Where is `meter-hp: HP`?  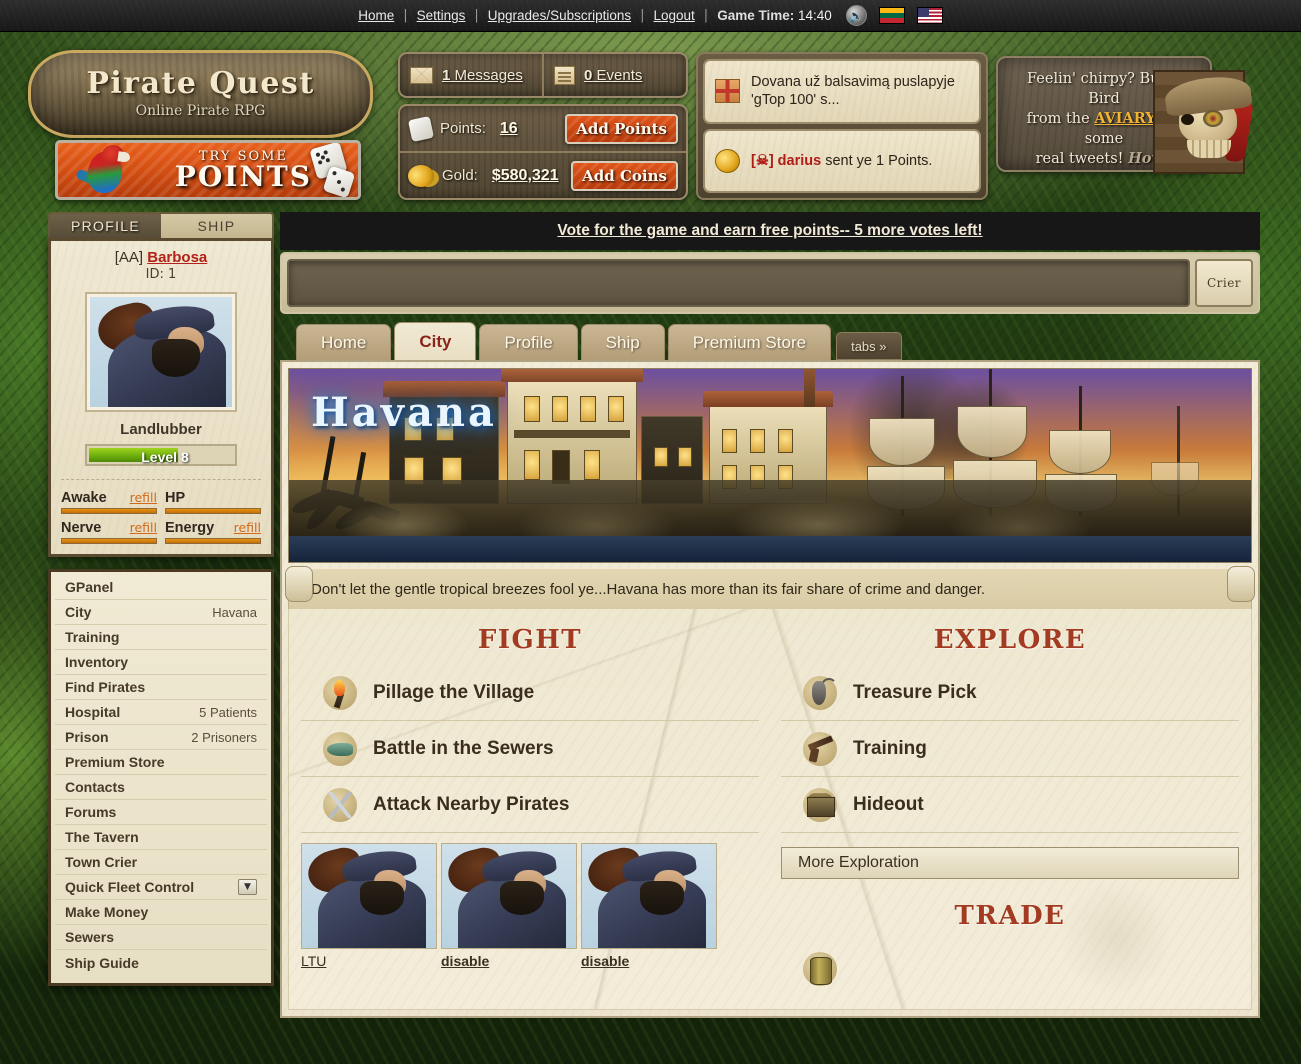 meter-hp: HP is located at coordinates (213, 502).